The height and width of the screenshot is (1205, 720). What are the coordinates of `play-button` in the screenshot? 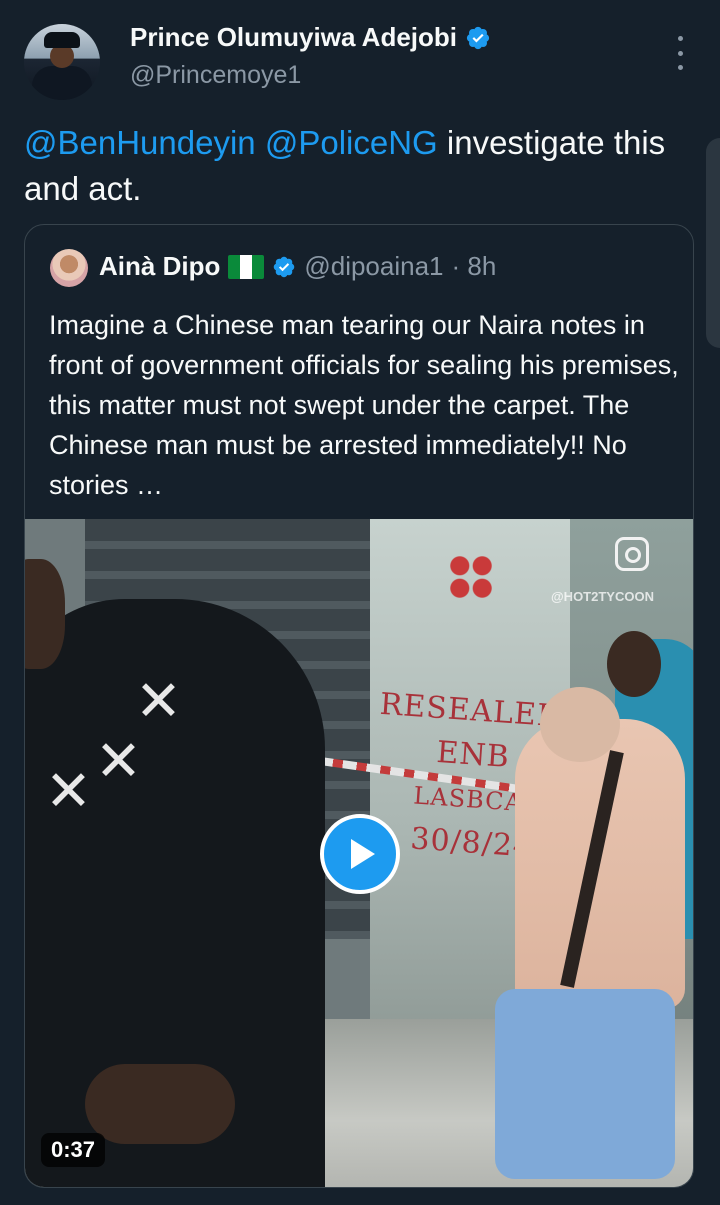 It's located at (360, 854).